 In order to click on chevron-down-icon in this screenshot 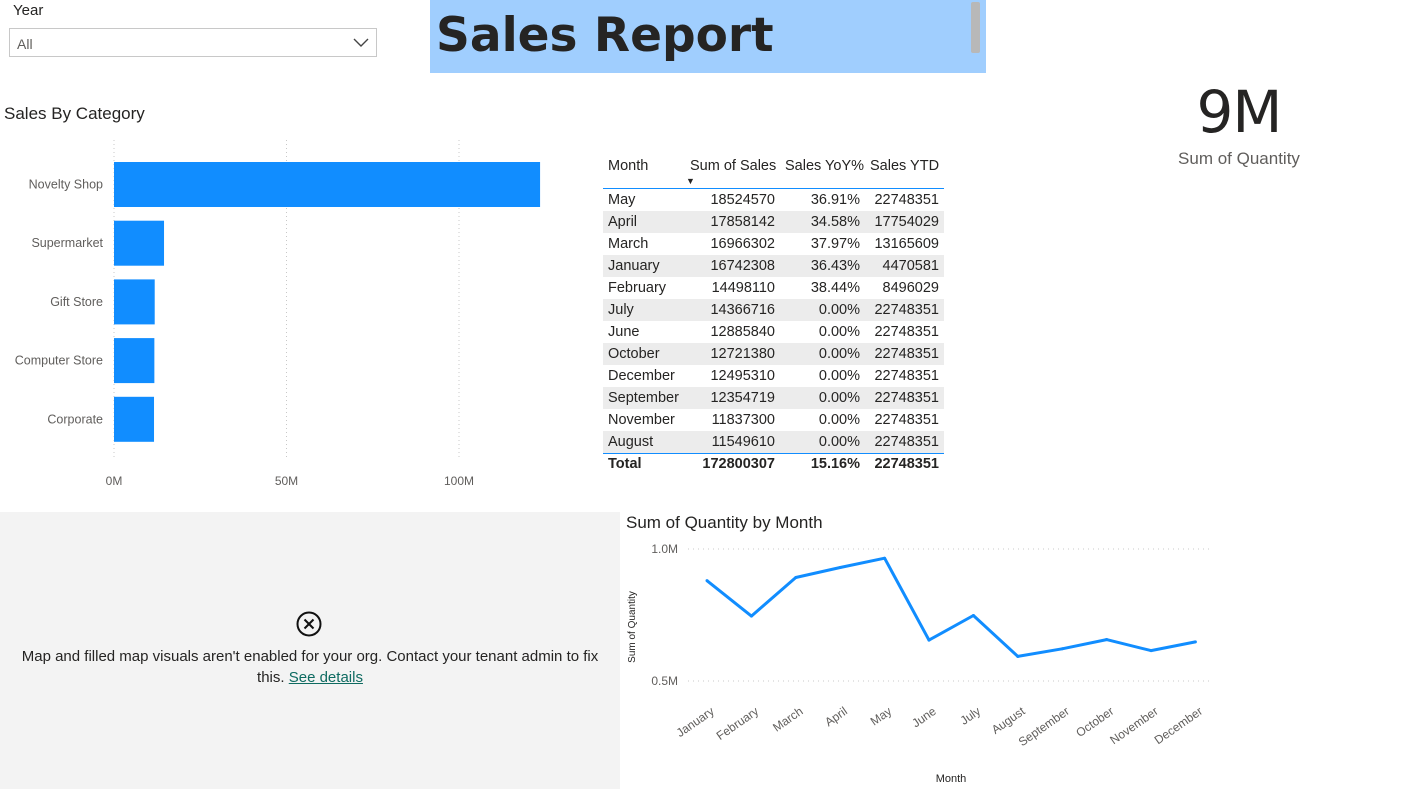, I will do `click(361, 42)`.